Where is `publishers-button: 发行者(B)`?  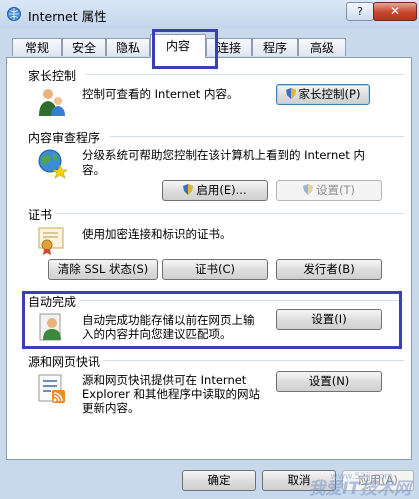 publishers-button: 发行者(B) is located at coordinates (329, 269).